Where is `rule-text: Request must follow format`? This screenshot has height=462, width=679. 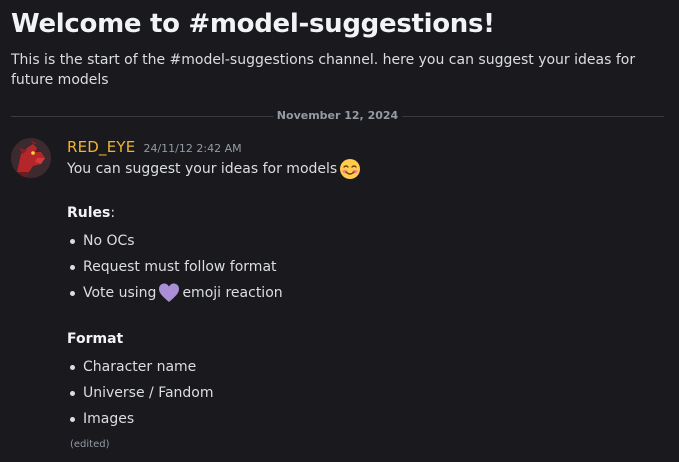 rule-text: Request must follow format is located at coordinates (180, 267).